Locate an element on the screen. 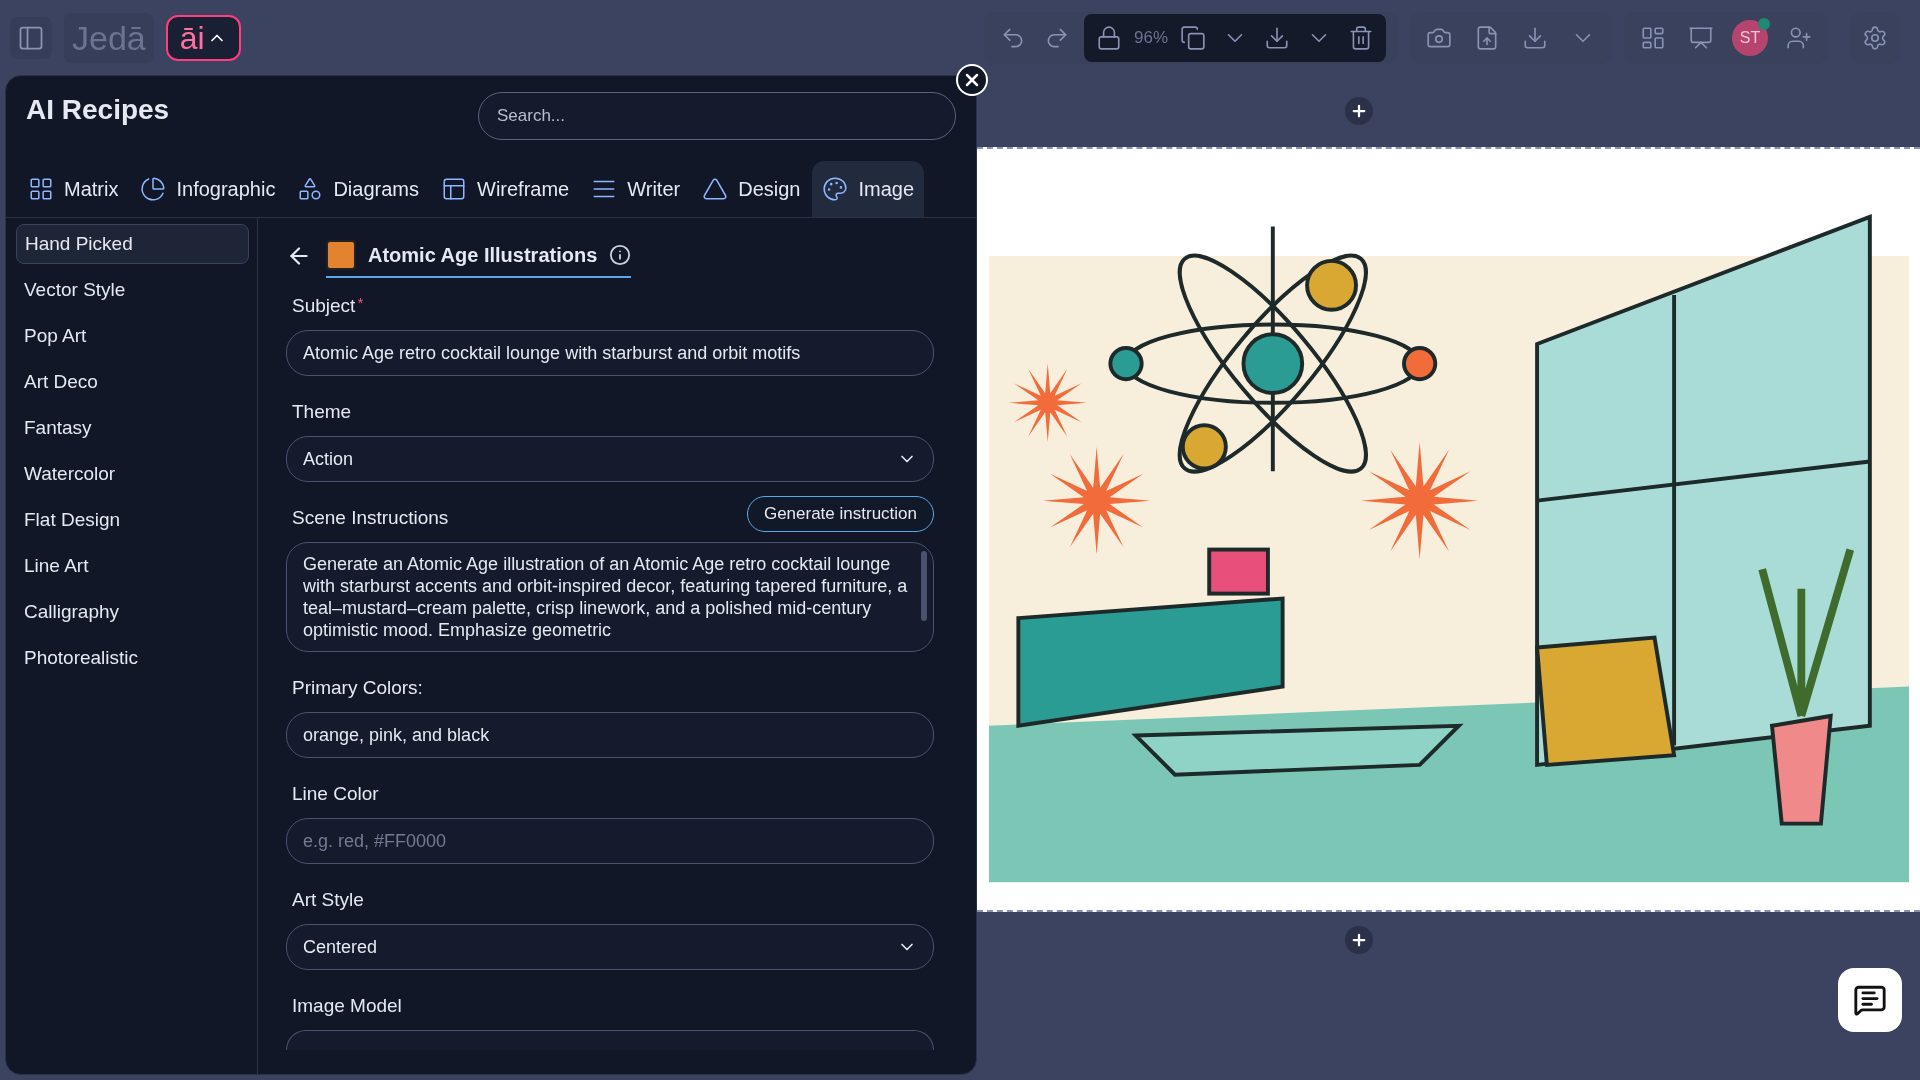 The height and width of the screenshot is (1080, 1920). ai-menu-button: āi is located at coordinates (203, 37).